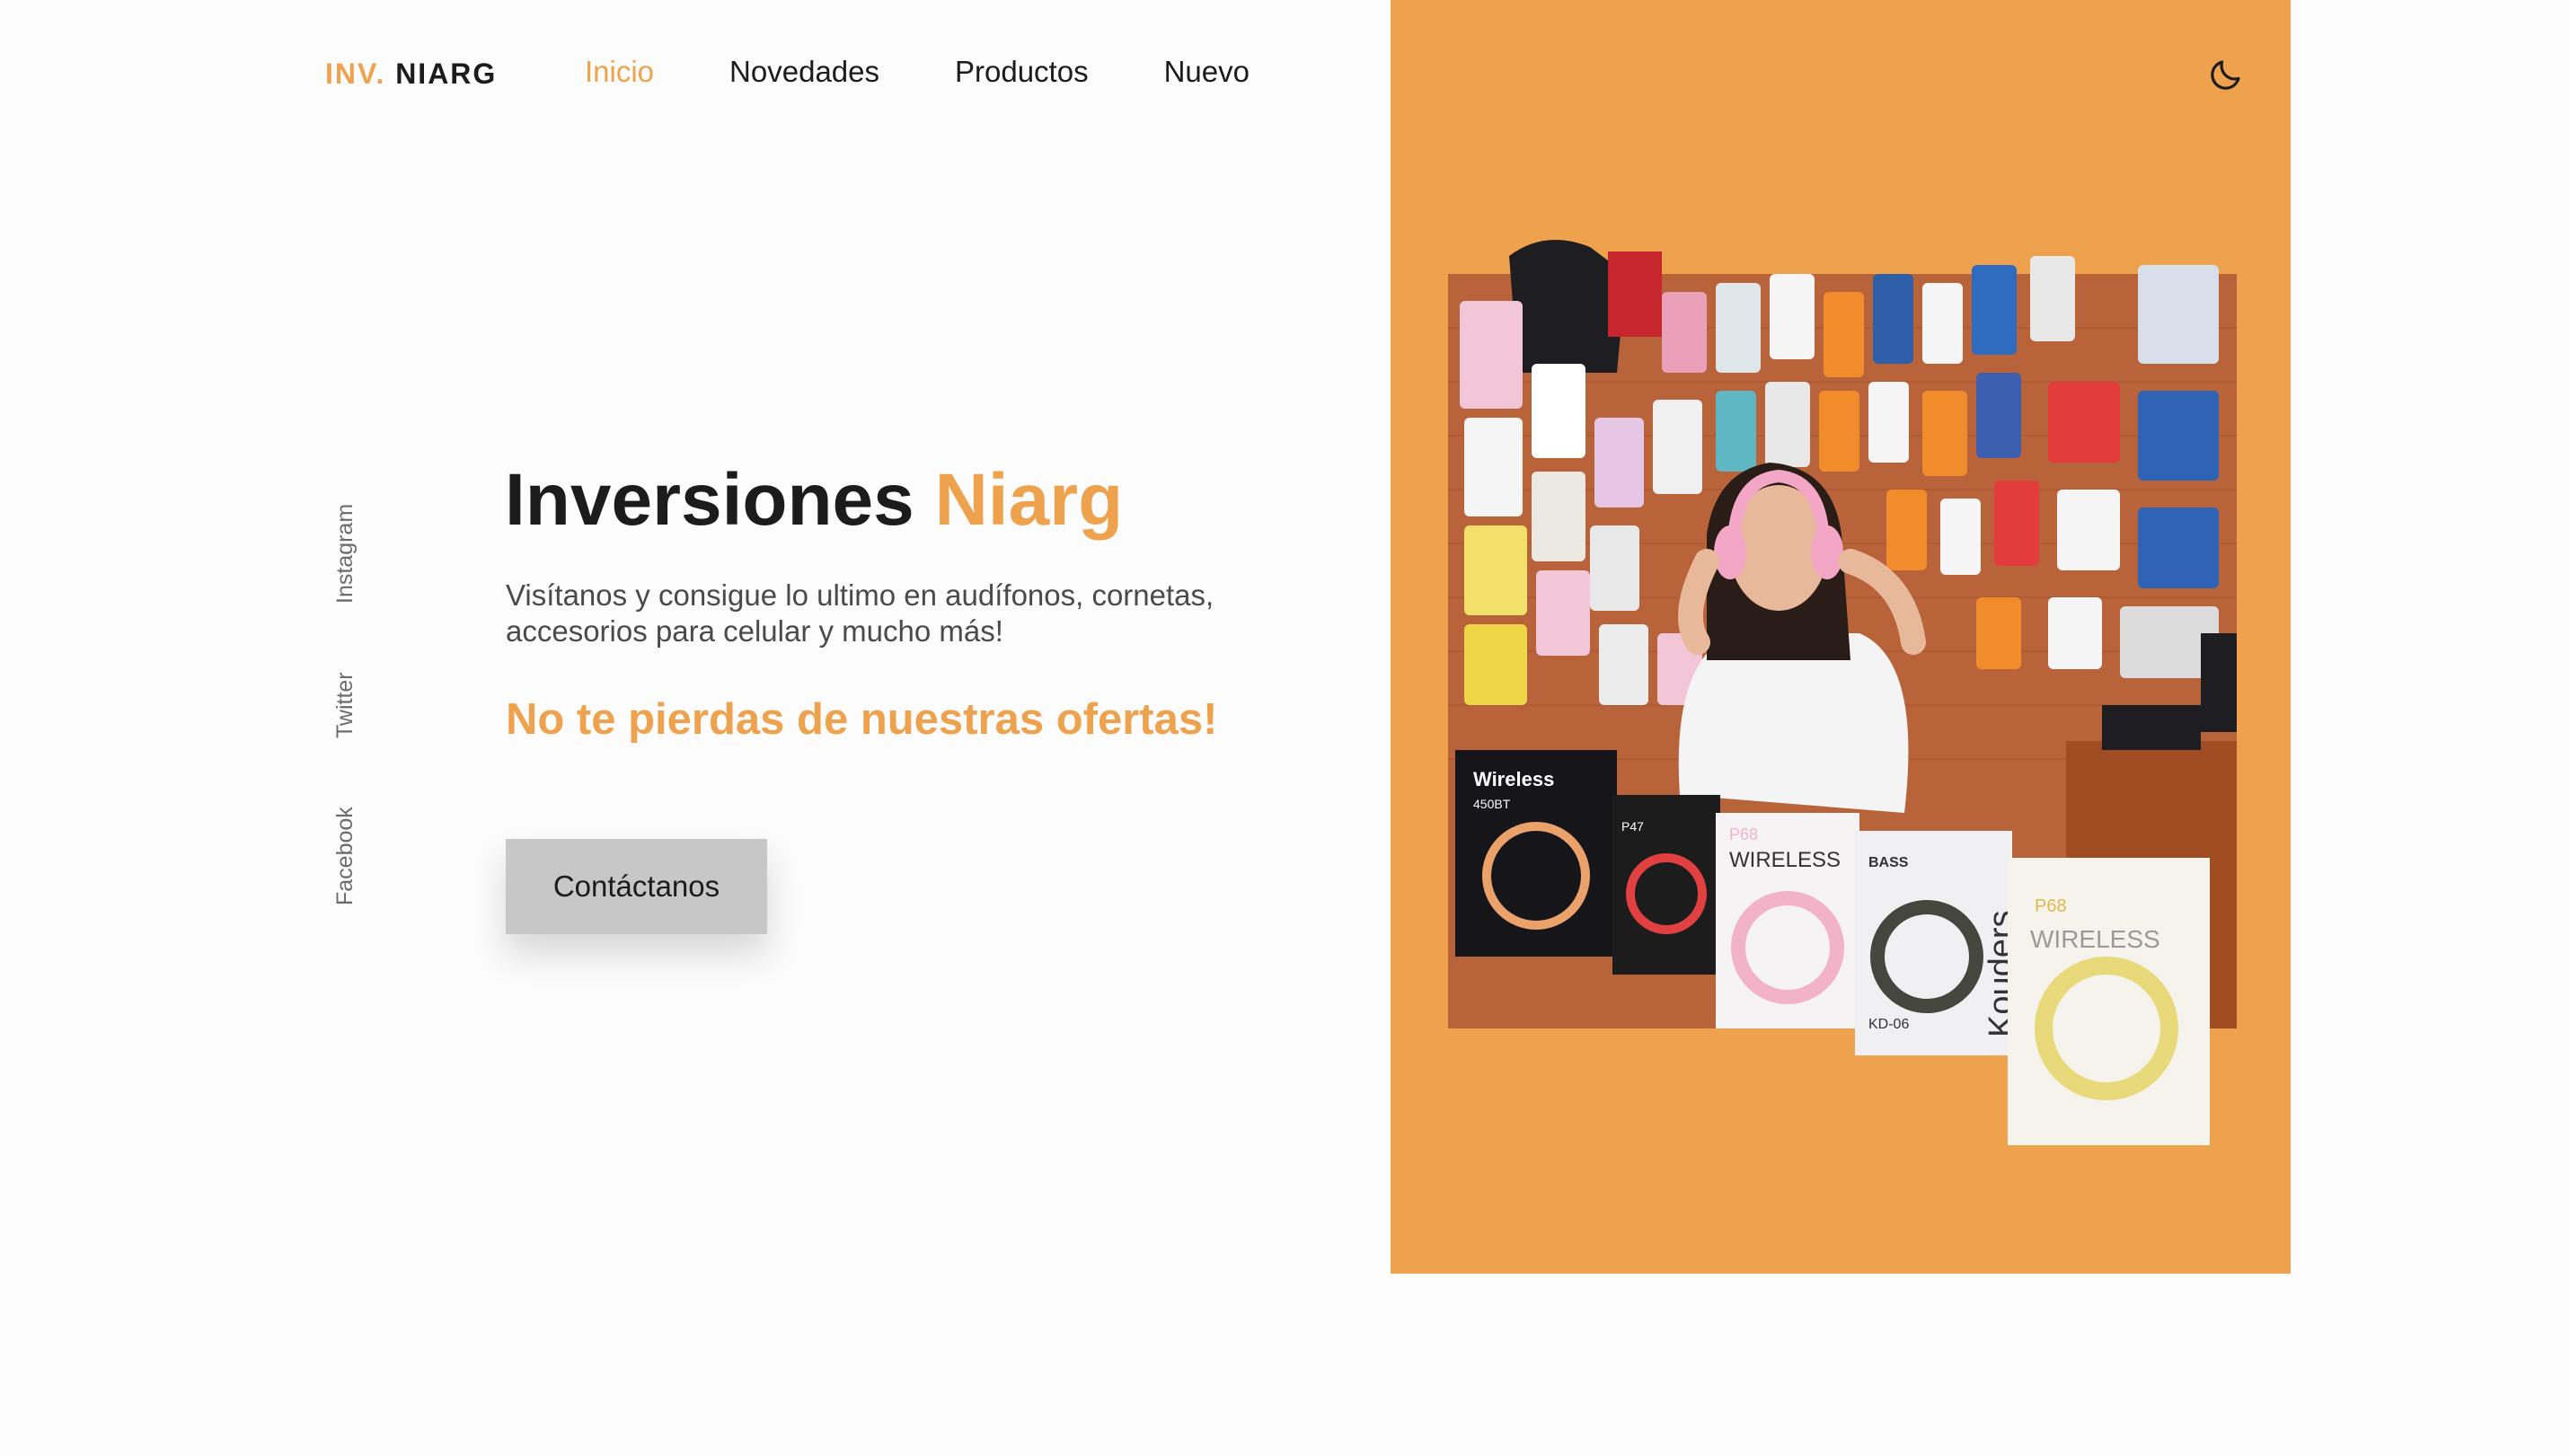 This screenshot has height=1456, width=2570. I want to click on red-package, so click(1635, 294).